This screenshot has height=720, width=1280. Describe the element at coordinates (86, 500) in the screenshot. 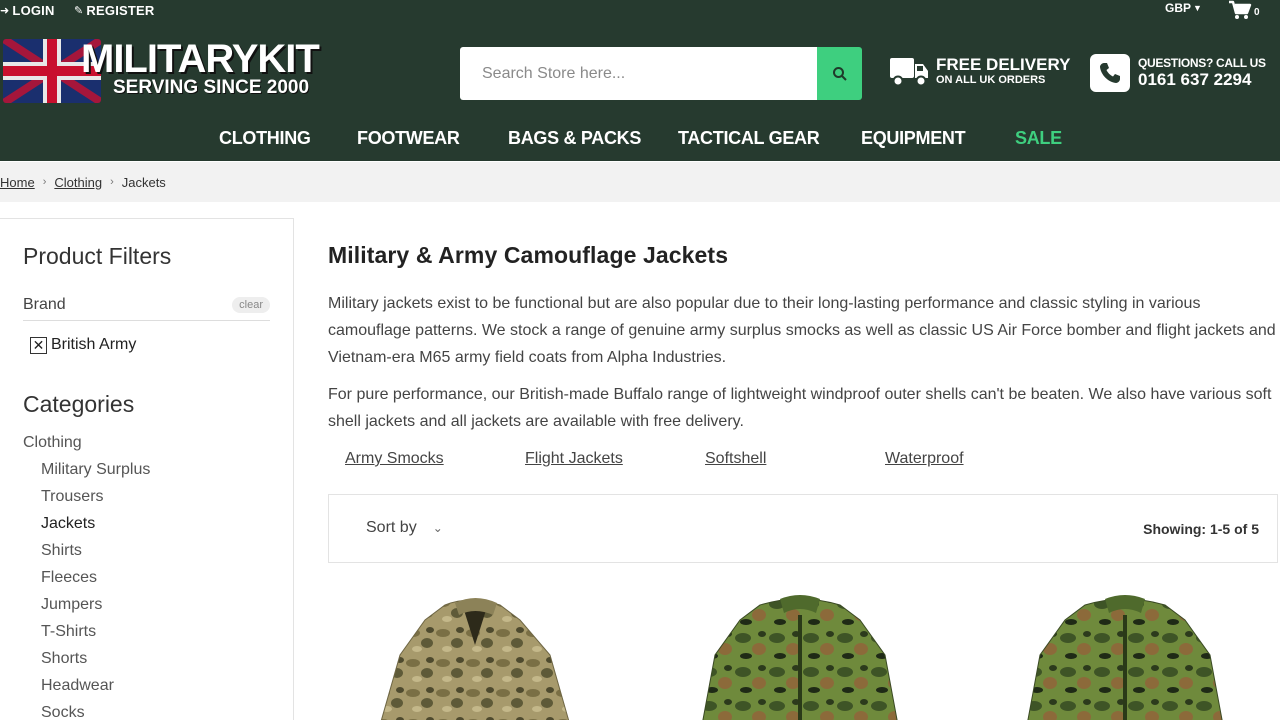

I see `category-trousers: Trousers` at that location.